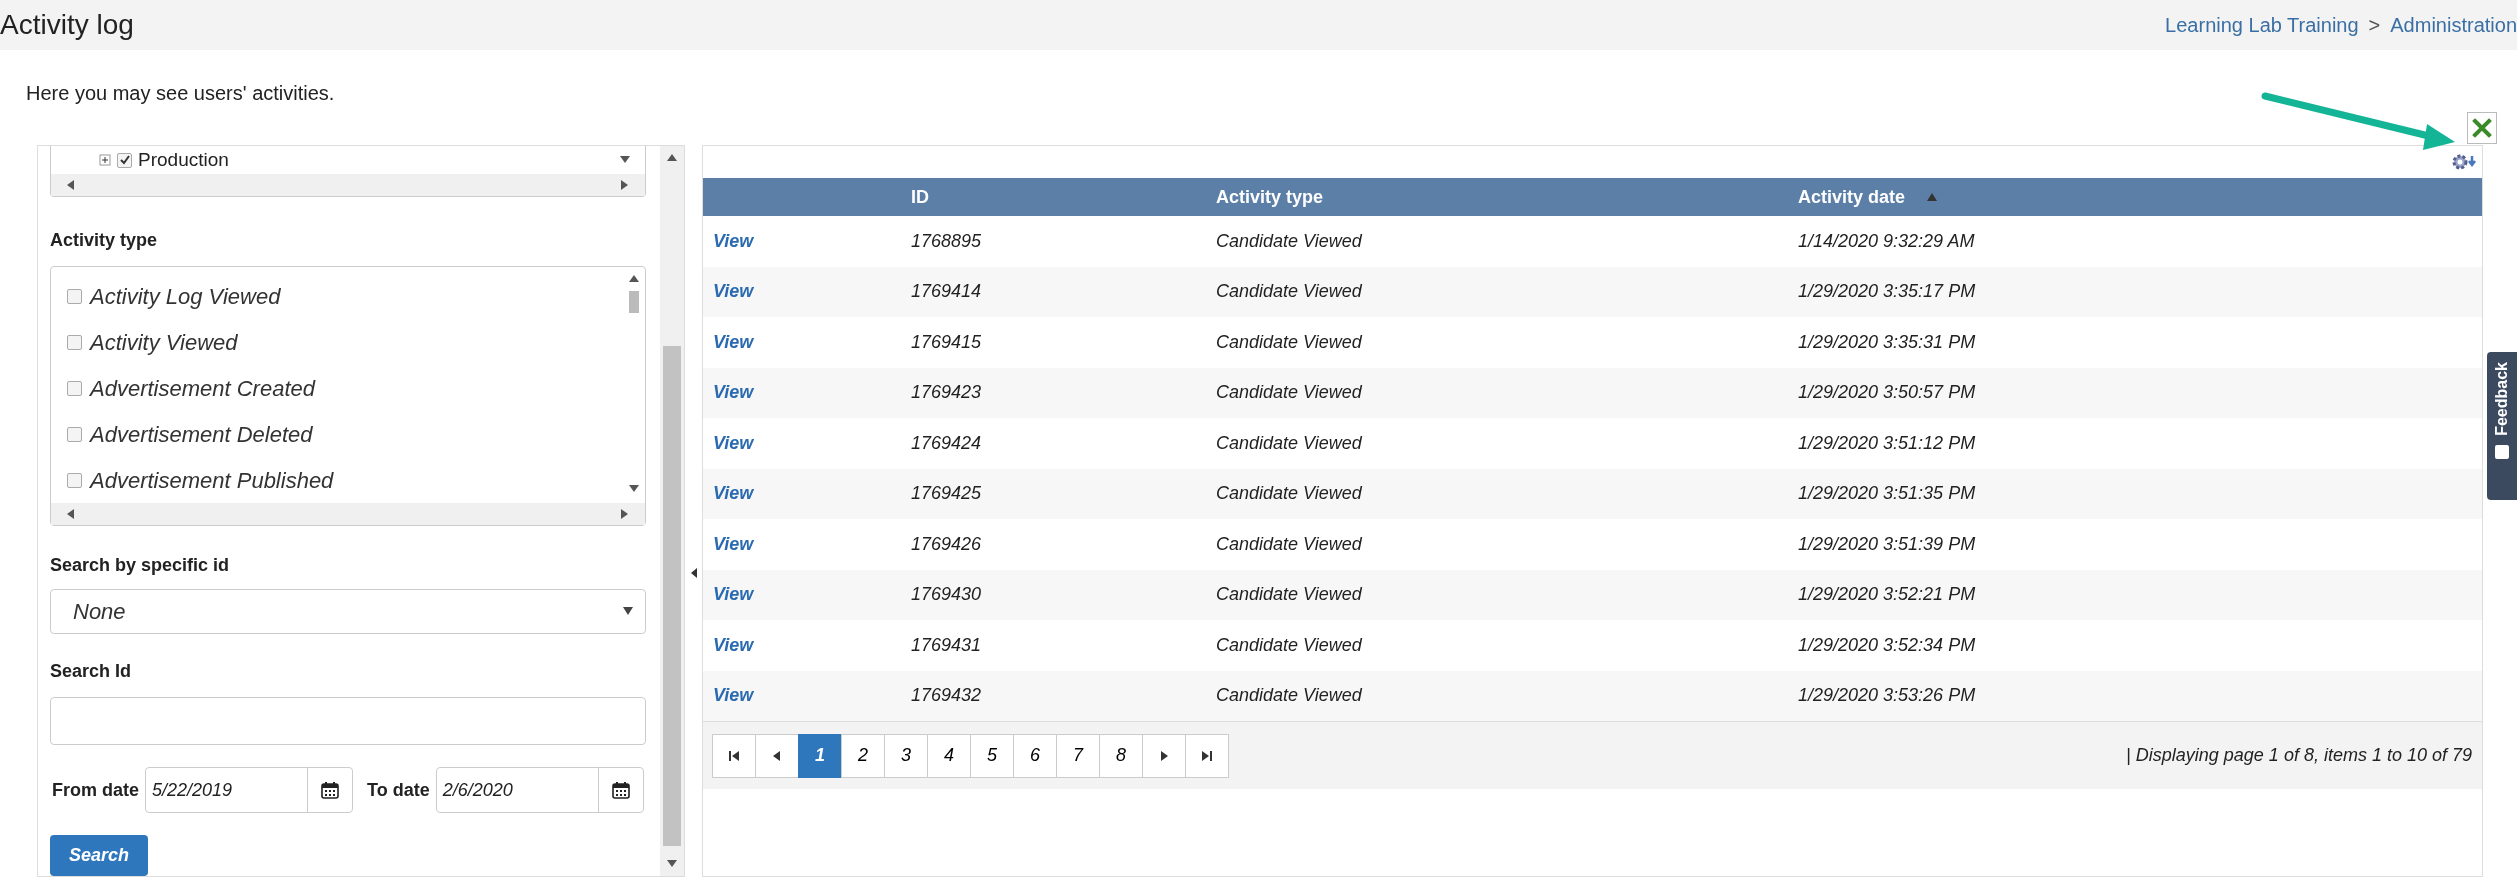  What do you see at coordinates (946, 493) in the screenshot?
I see `table-cell: 1769425` at bounding box center [946, 493].